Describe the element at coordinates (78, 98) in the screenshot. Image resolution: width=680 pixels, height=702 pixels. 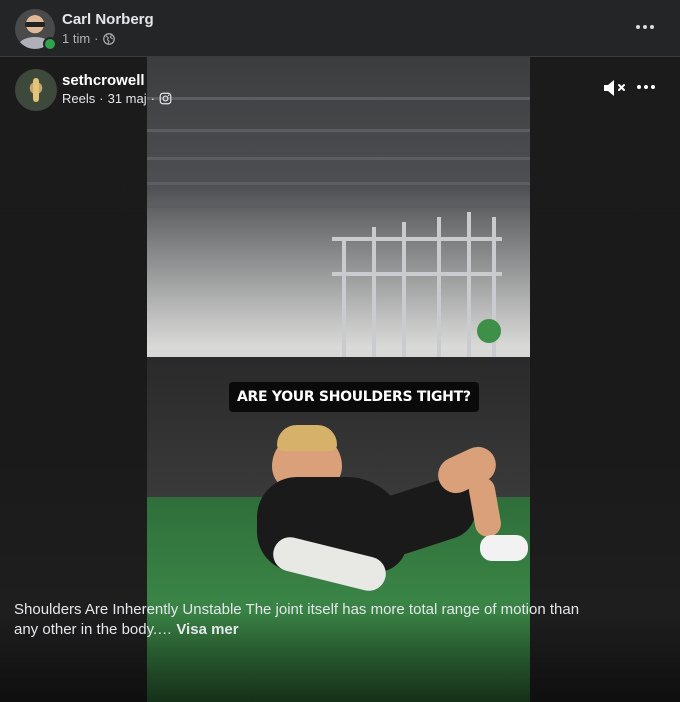
I see `reel-source: Reels` at that location.